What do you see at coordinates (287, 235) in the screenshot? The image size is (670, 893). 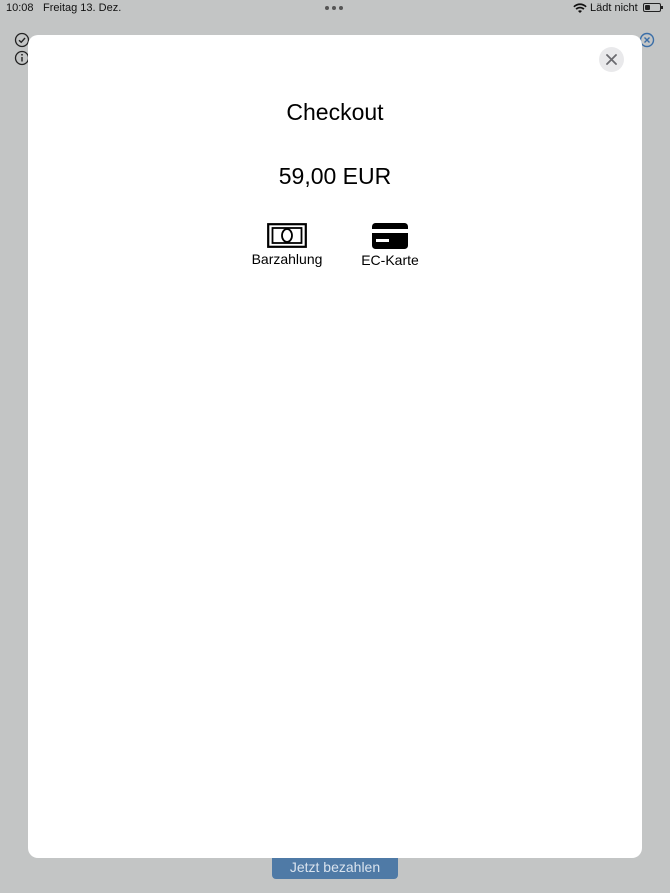 I see `cash-icon` at bounding box center [287, 235].